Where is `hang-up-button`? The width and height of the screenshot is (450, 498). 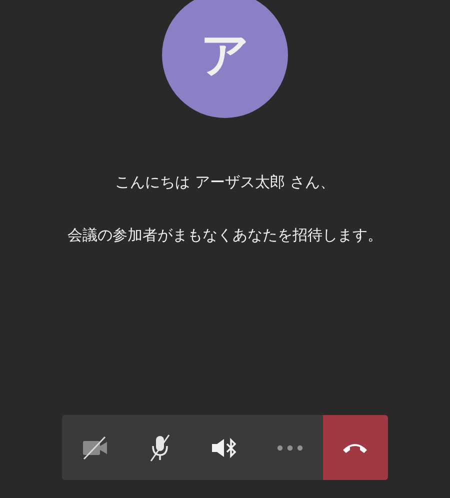
hang-up-button is located at coordinates (355, 447).